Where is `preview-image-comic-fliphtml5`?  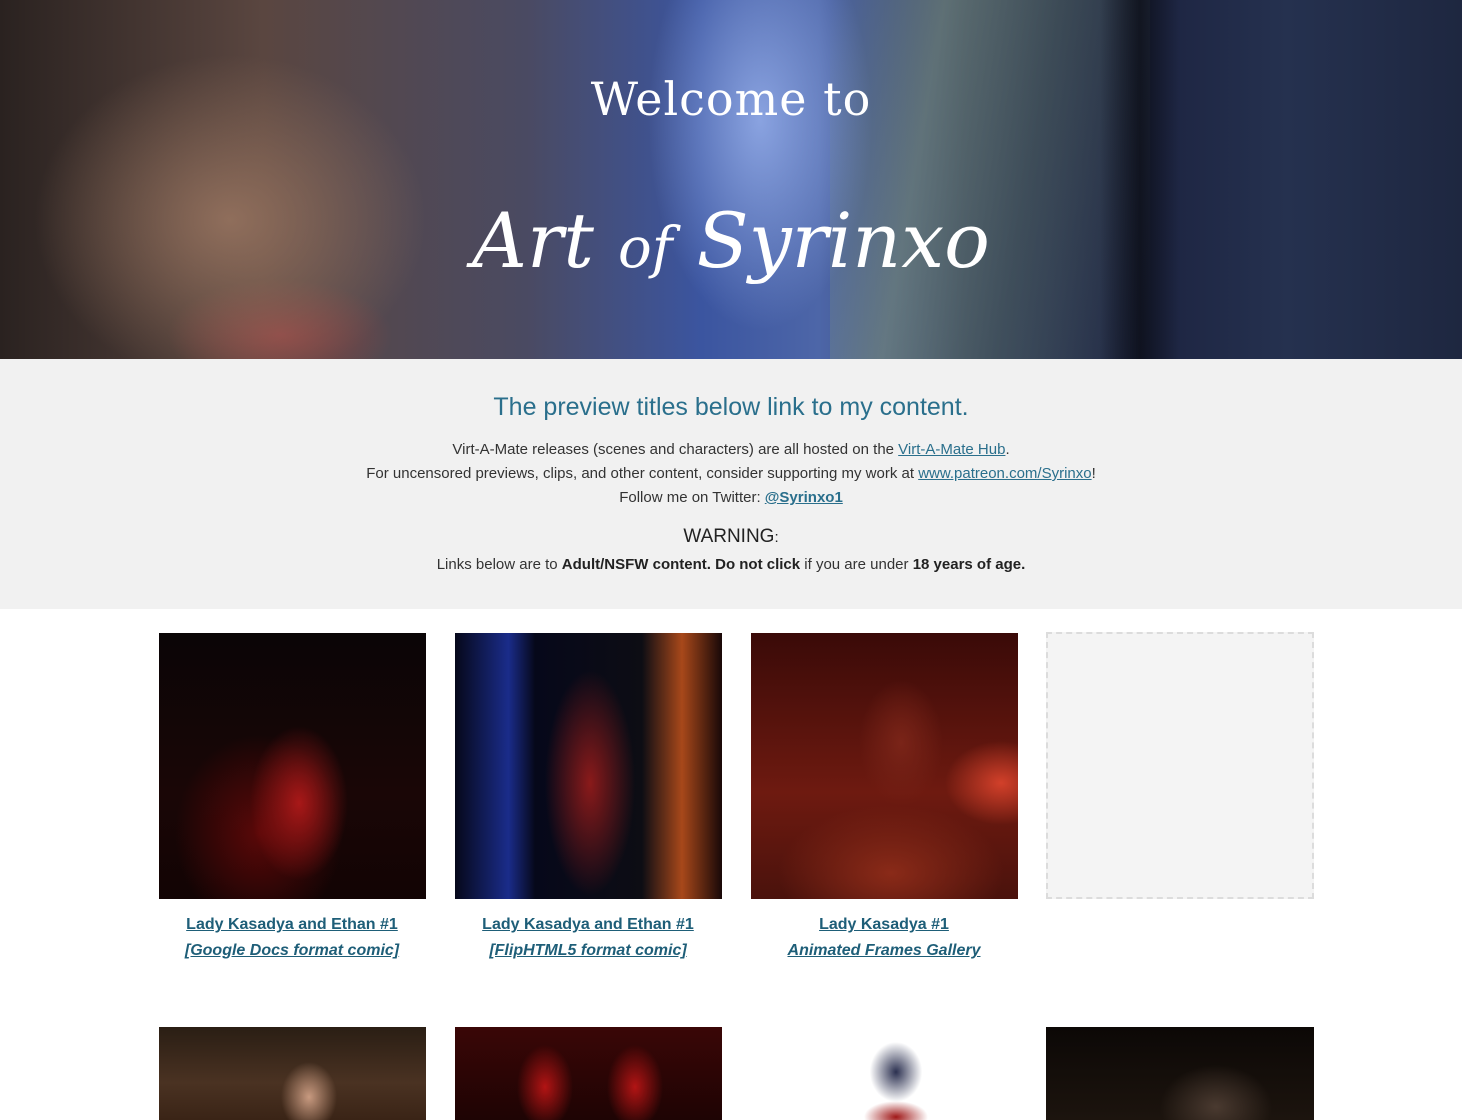
preview-image-comic-fliphtml5 is located at coordinates (588, 766).